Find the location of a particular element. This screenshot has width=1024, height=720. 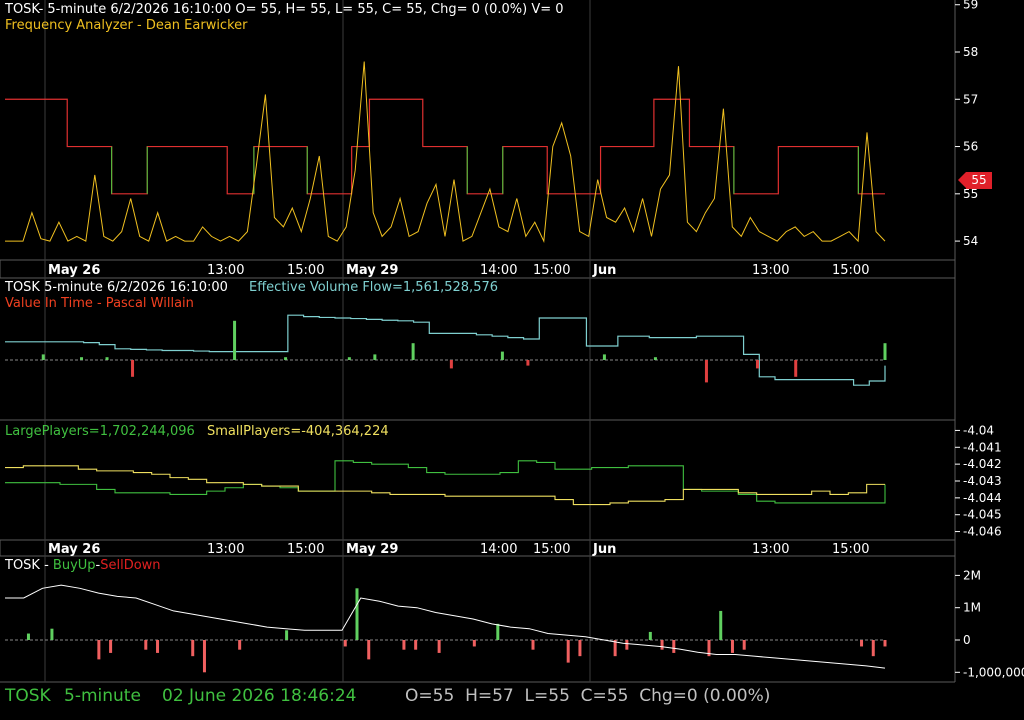

y-tick-label: -4.043 is located at coordinates (982, 481).